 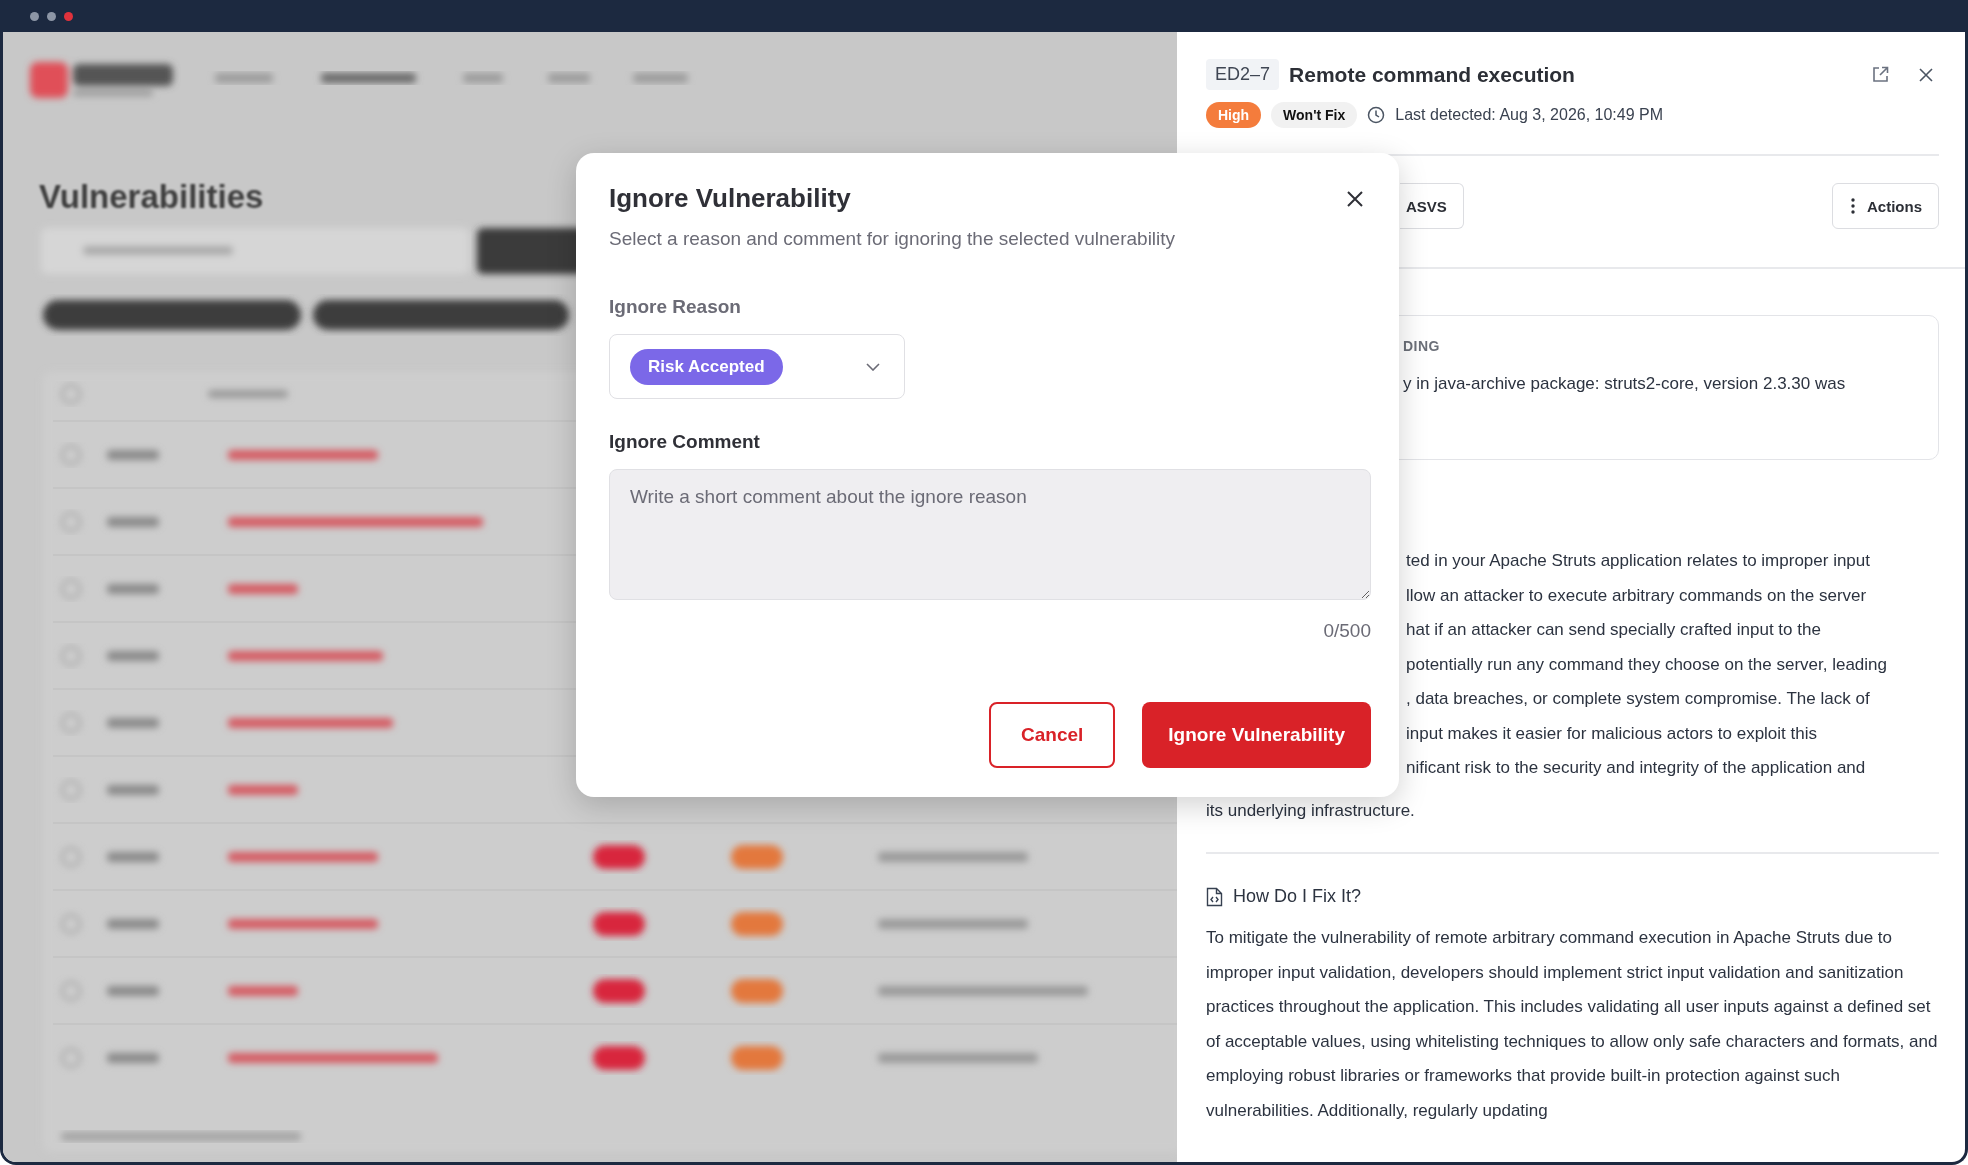 What do you see at coordinates (1256, 735) in the screenshot?
I see `ignore-button: Ignore Vulnerability` at bounding box center [1256, 735].